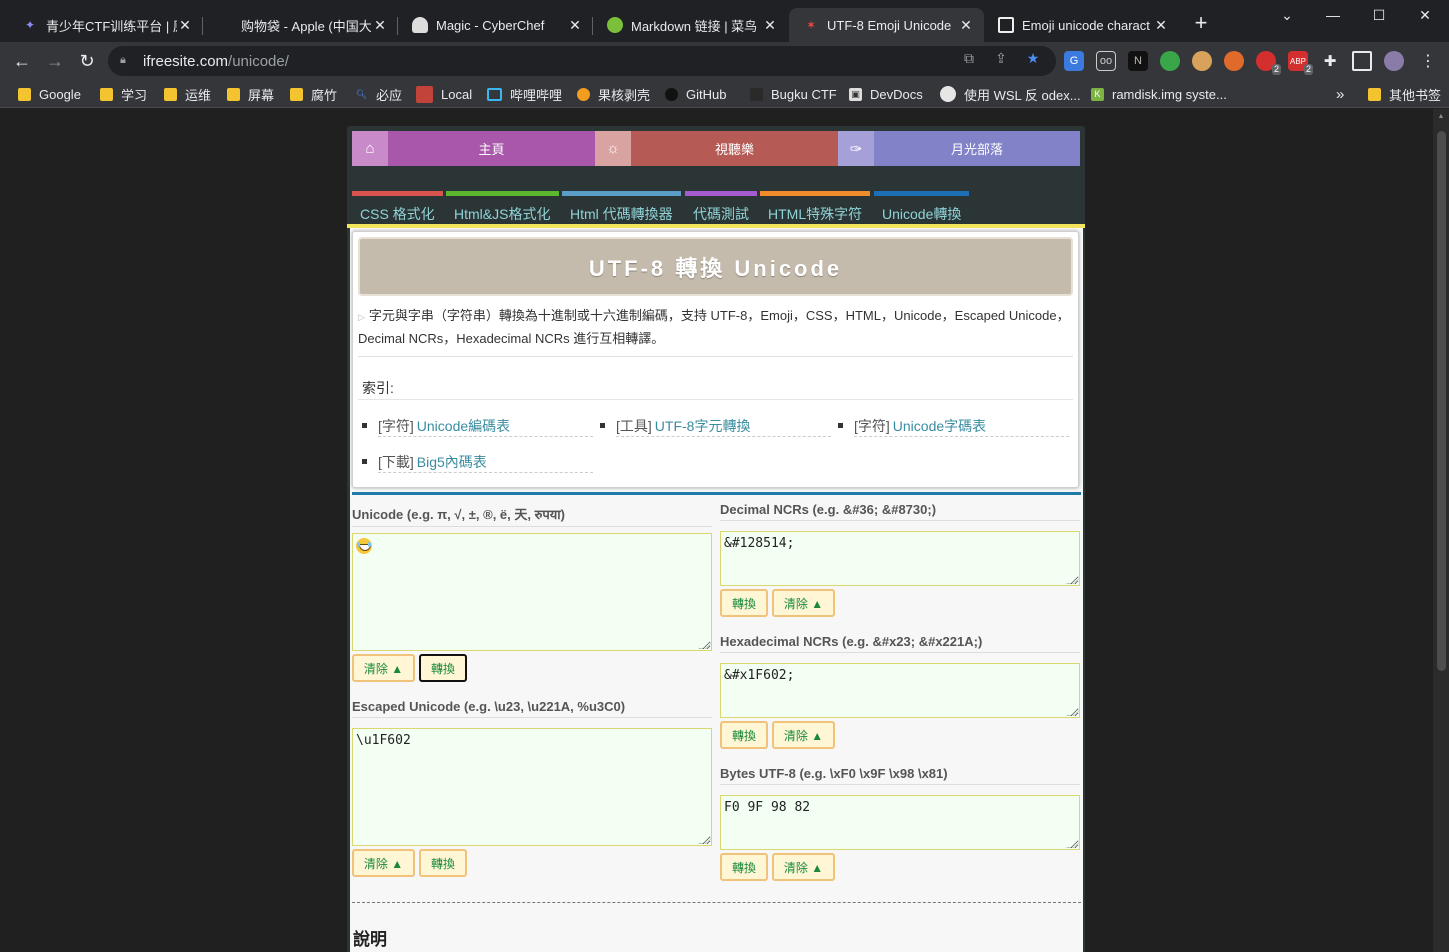 This screenshot has height=952, width=1449. Describe the element at coordinates (744, 735) in the screenshot. I see `hex-convert-button: 轉換` at that location.